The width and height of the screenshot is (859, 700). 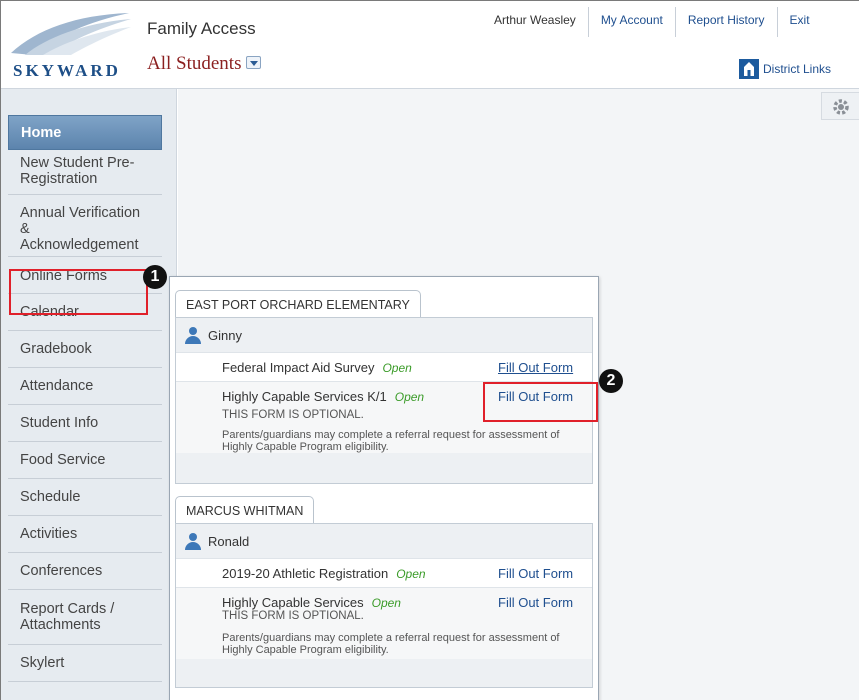 What do you see at coordinates (304, 396) in the screenshot?
I see `form-title: Highly Capable Services K/1` at bounding box center [304, 396].